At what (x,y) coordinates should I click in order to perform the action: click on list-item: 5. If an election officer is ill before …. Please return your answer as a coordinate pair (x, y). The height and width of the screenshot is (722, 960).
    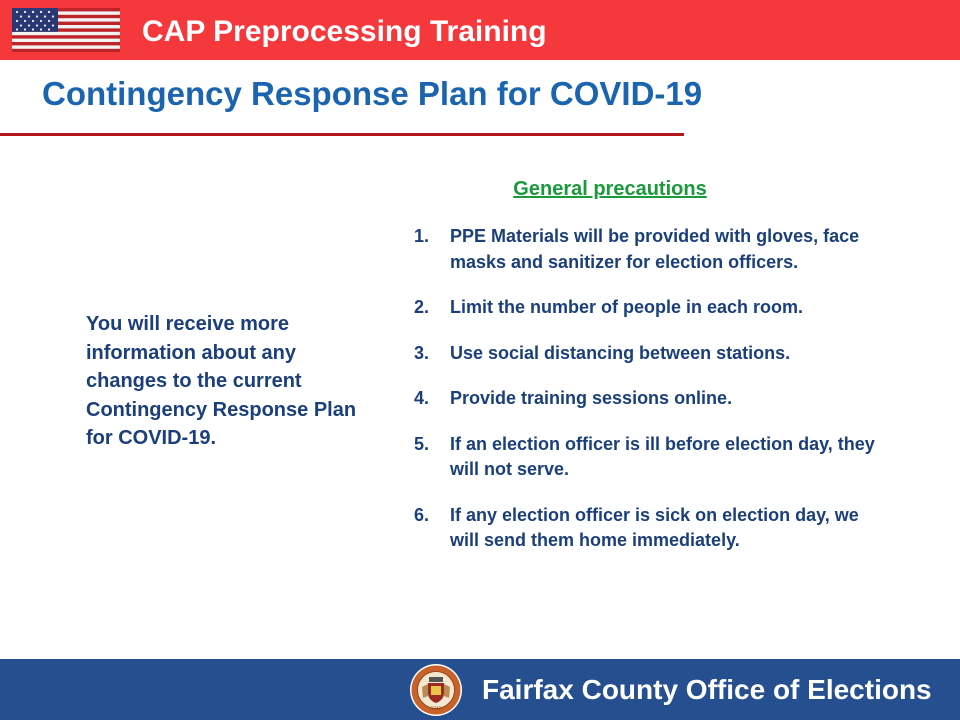
    Looking at the image, I should click on (649, 457).